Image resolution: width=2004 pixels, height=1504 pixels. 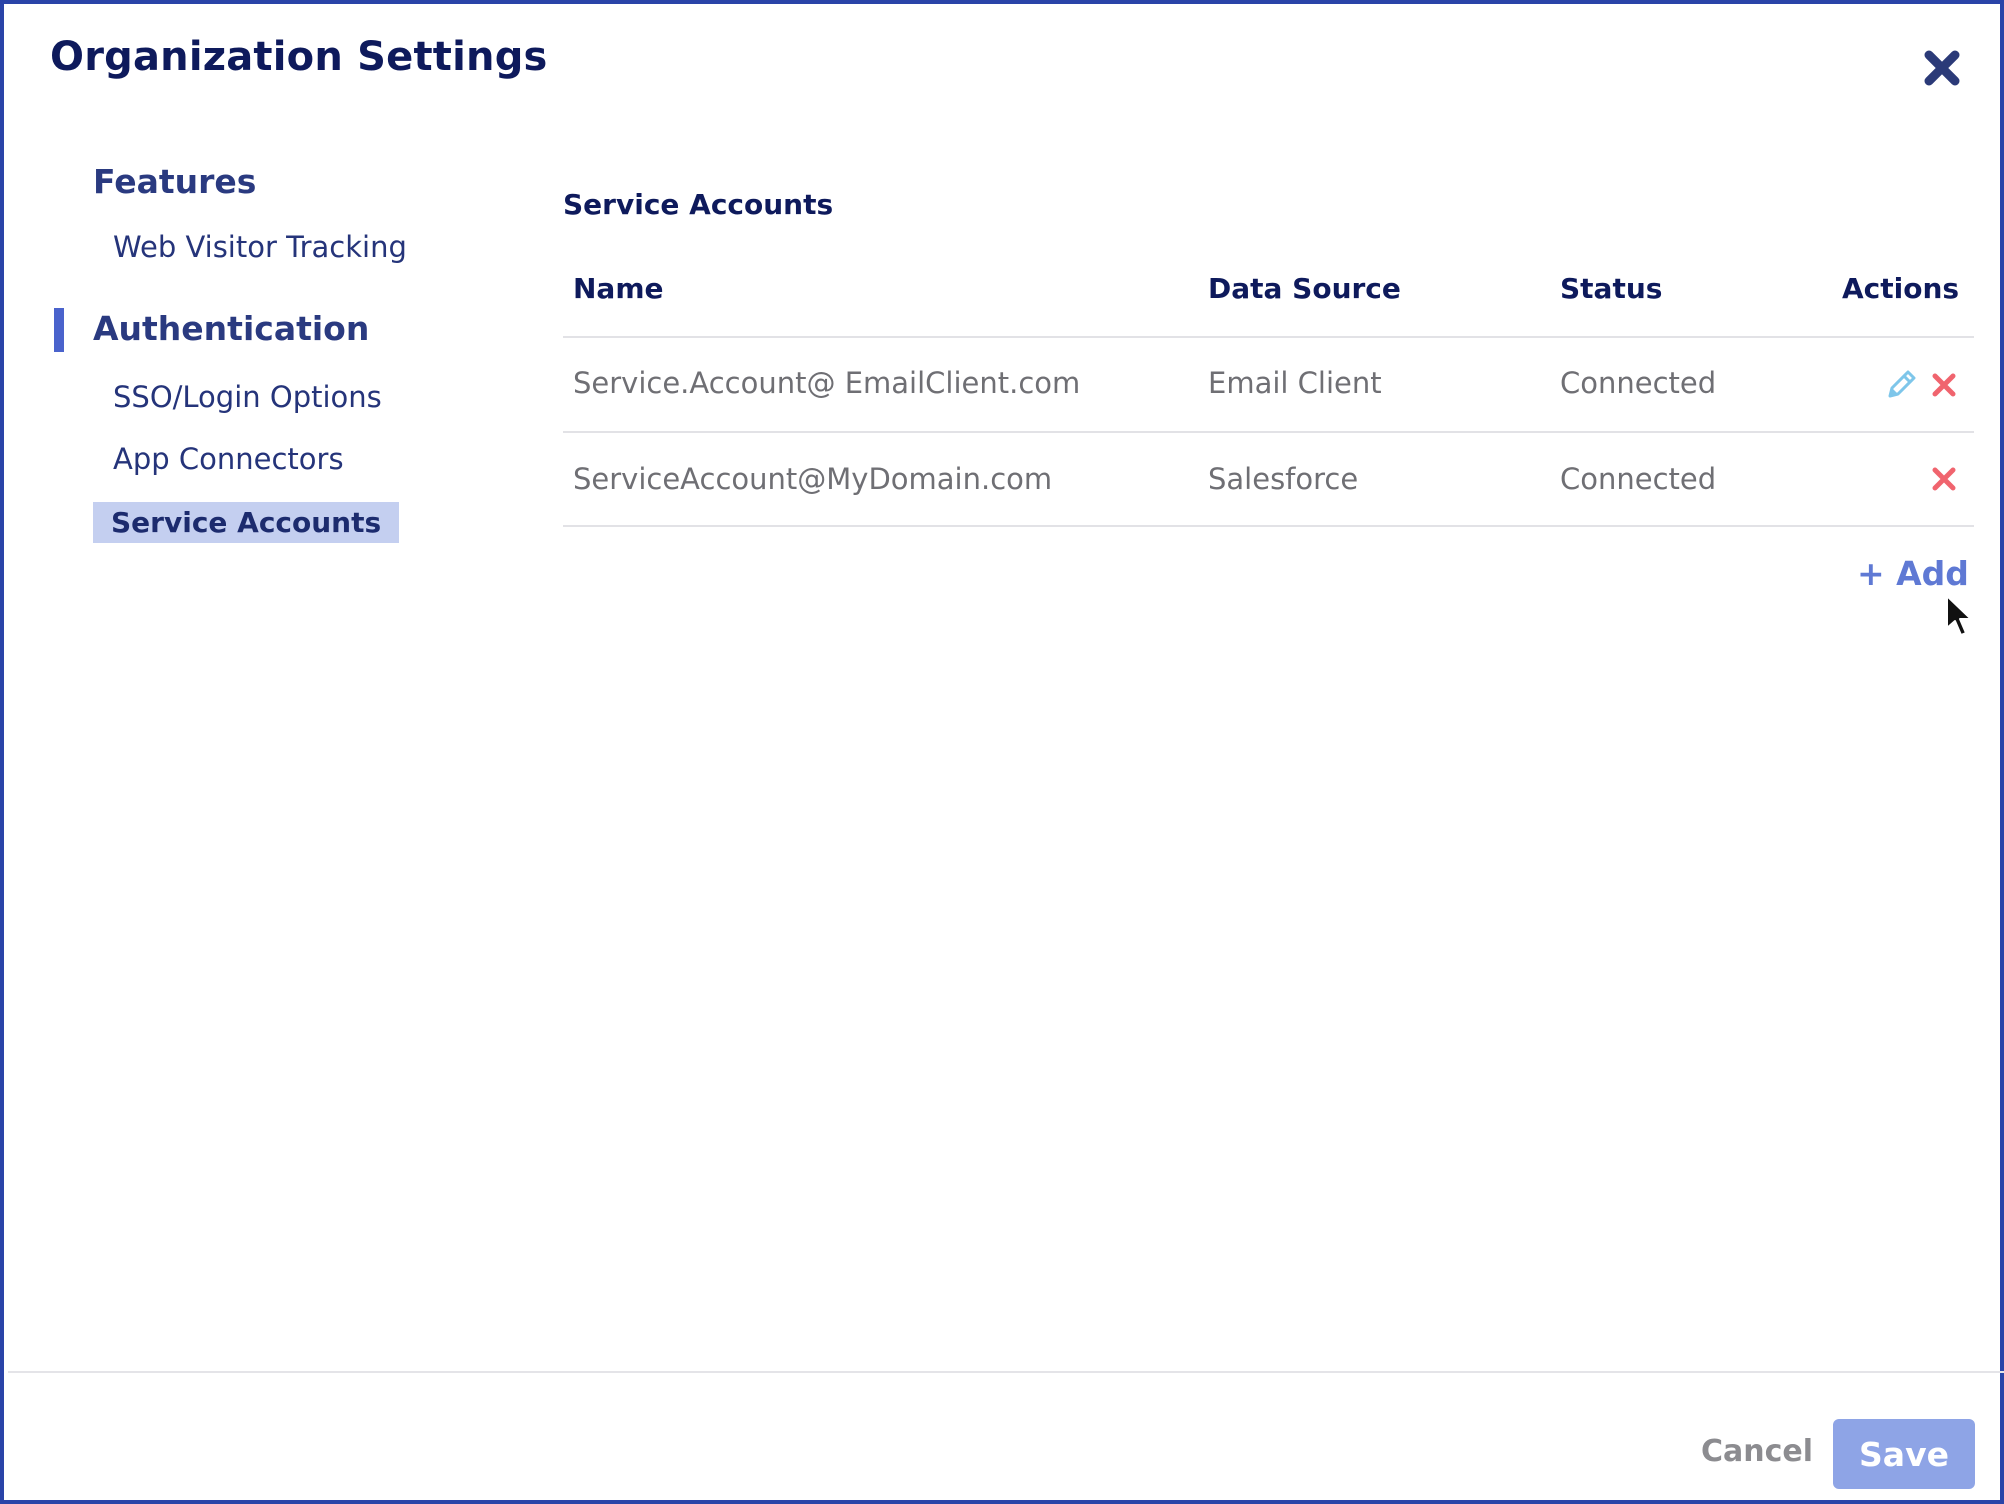 What do you see at coordinates (1283, 479) in the screenshot?
I see `cell-data-source: Salesforce` at bounding box center [1283, 479].